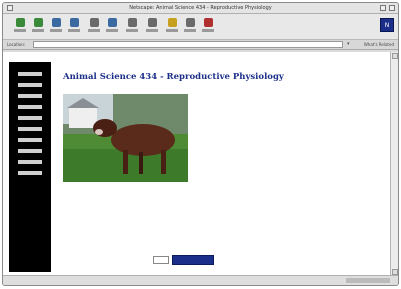 The height and width of the screenshot is (289, 401). Describe the element at coordinates (392, 8) in the screenshot. I see `collapse-box-icon` at that location.